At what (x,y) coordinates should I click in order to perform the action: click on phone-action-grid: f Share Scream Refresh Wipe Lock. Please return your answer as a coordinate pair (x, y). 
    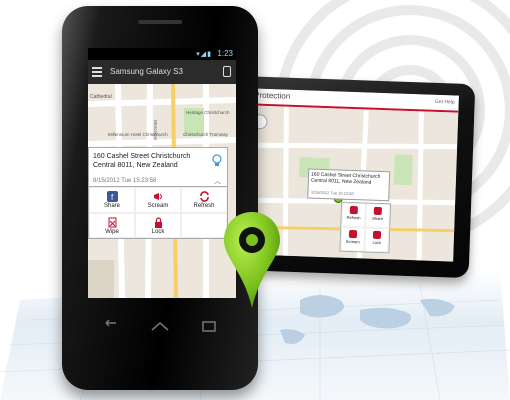
    Looking at the image, I should click on (158, 213).